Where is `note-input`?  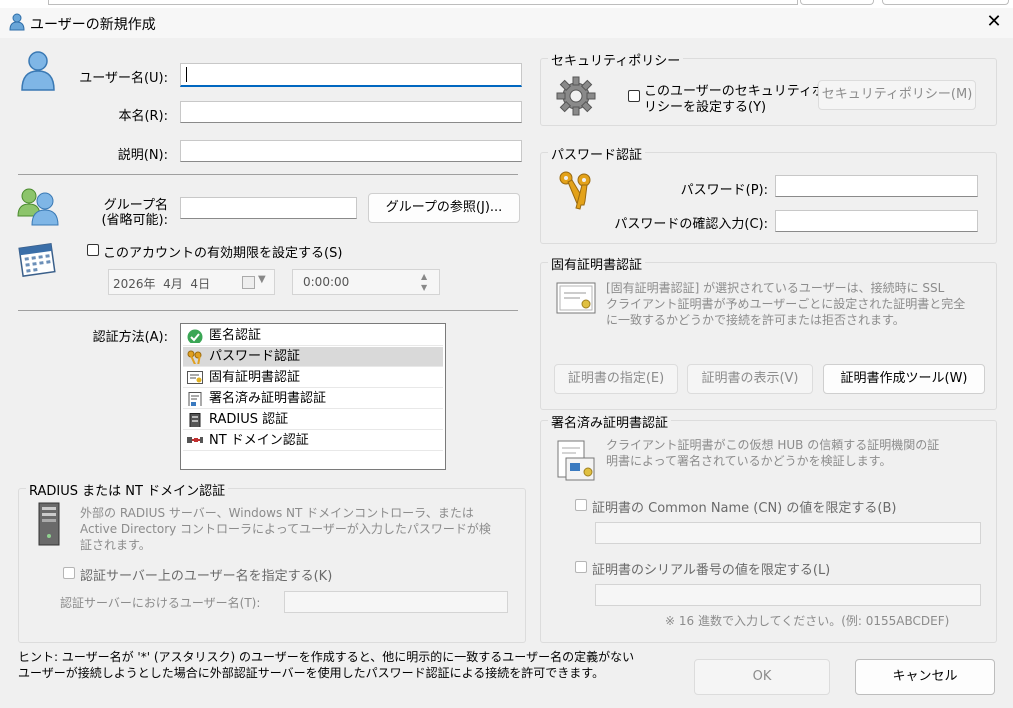
note-input is located at coordinates (351, 151).